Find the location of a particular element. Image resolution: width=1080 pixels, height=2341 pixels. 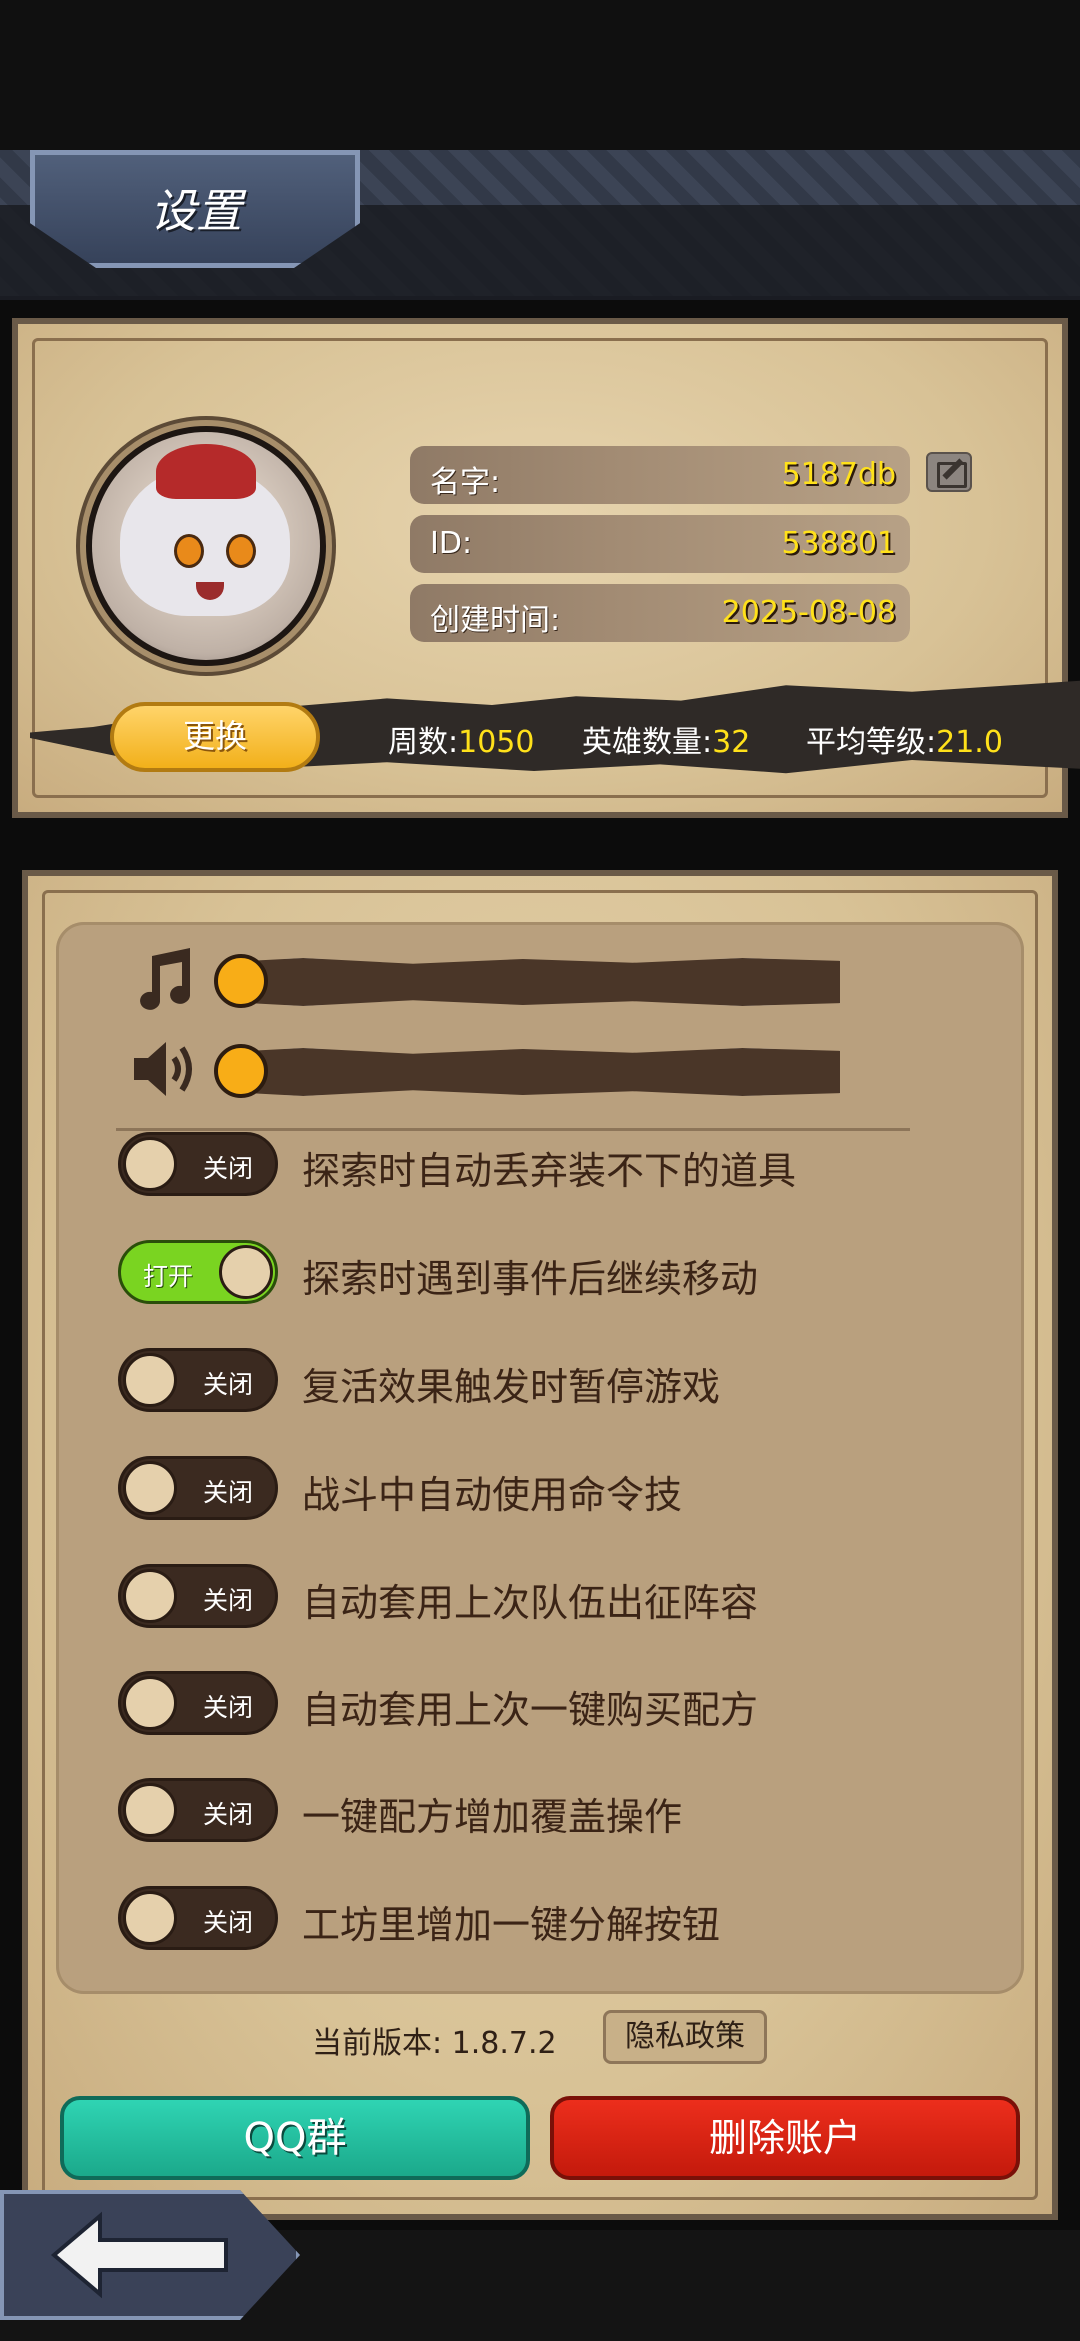

music-slider-knob is located at coordinates (241, 981).